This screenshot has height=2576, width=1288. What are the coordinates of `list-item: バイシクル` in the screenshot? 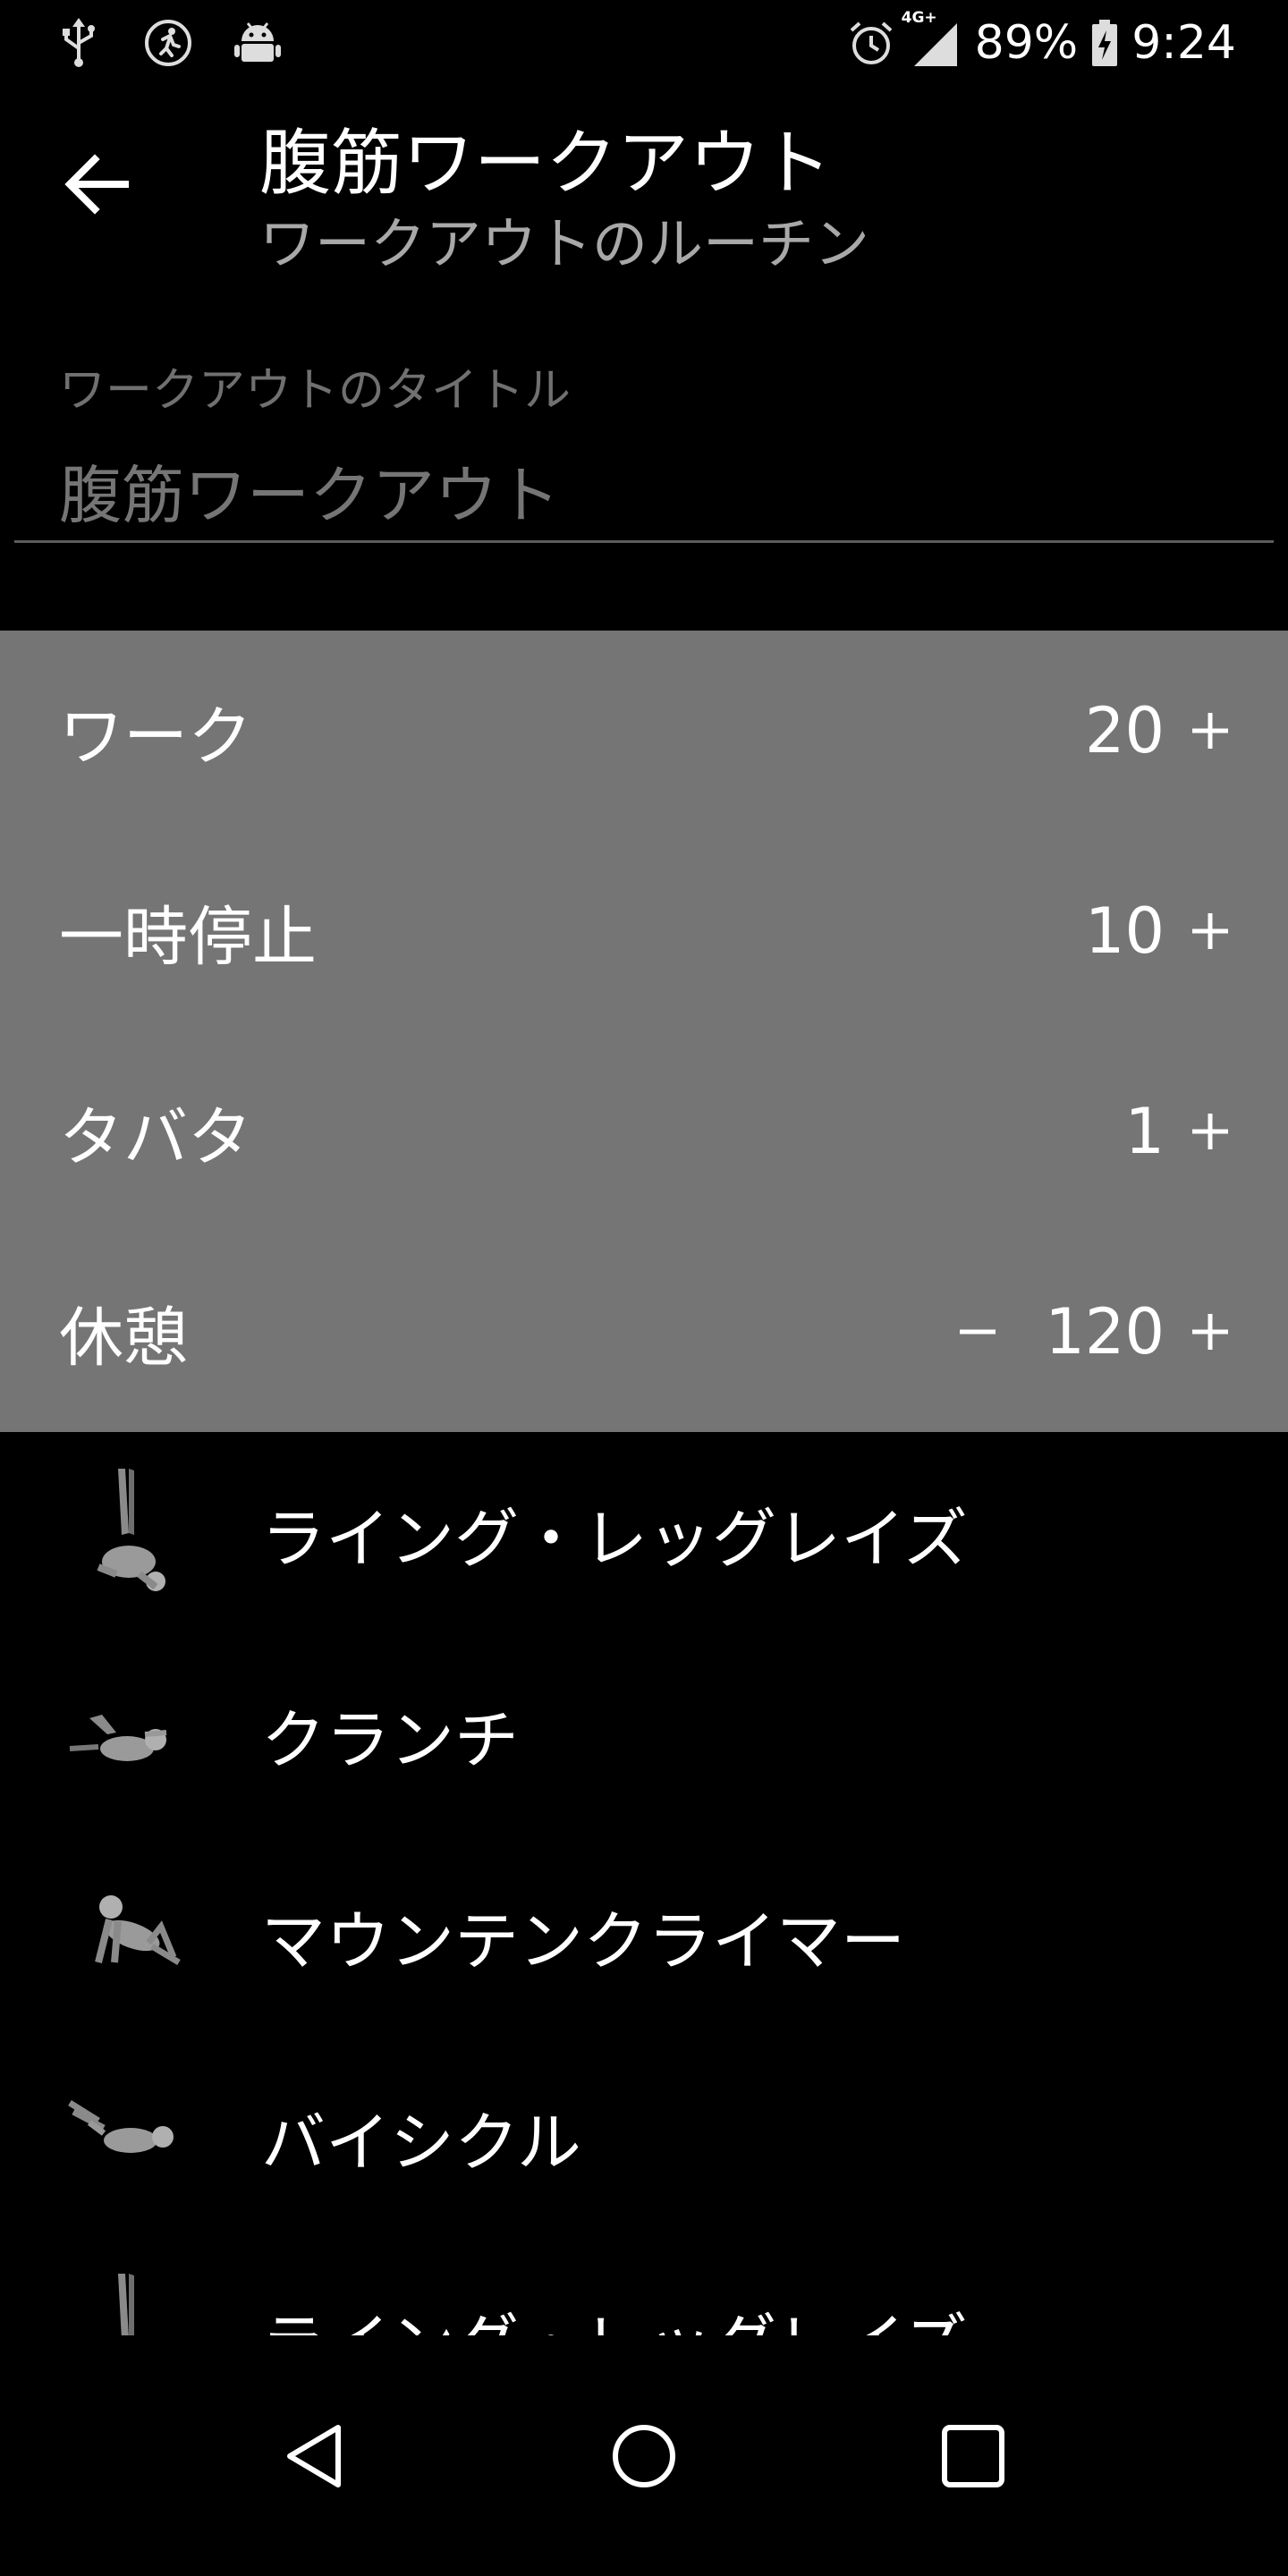 It's located at (644, 2136).